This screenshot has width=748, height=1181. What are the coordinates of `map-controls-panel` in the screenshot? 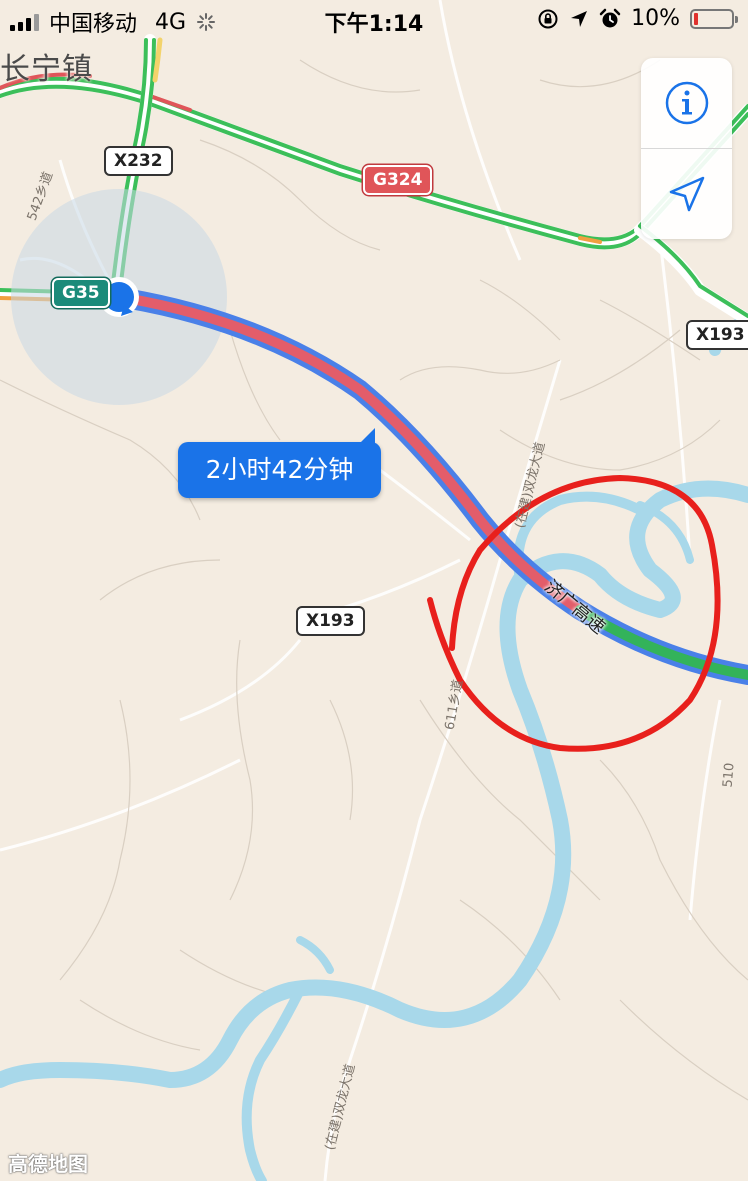 It's located at (686, 148).